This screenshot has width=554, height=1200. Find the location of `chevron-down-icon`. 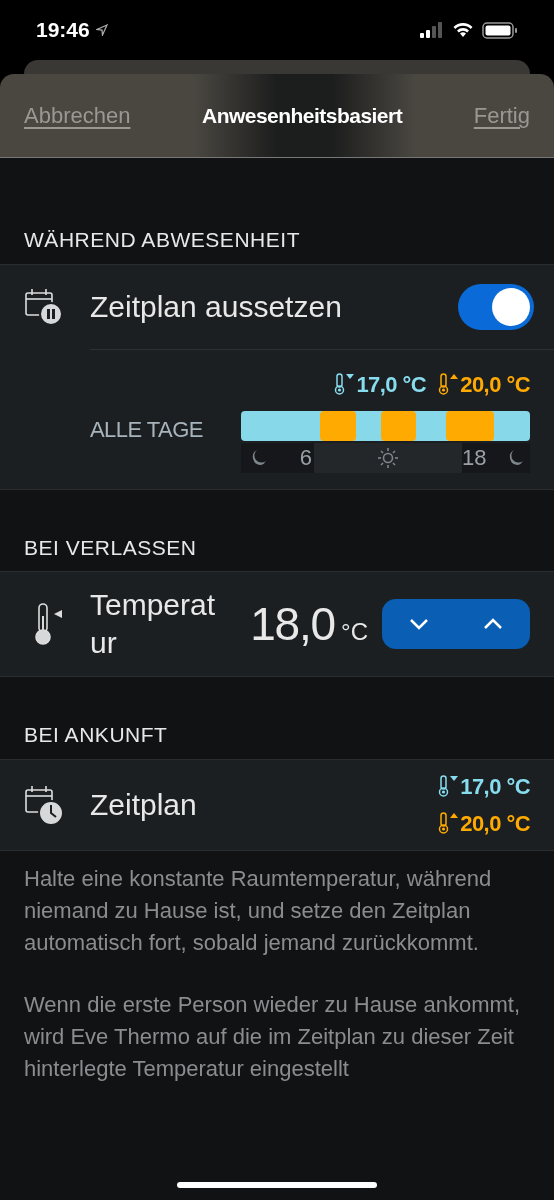

chevron-down-icon is located at coordinates (419, 624).